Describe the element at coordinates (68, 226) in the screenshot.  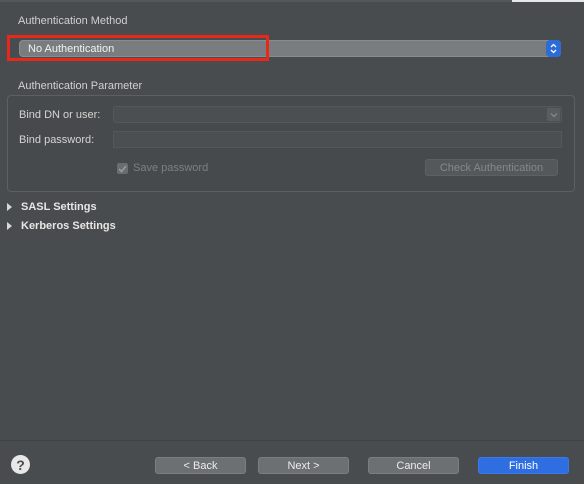
I see `kerberos-settings-label: Kerberos Settings` at that location.